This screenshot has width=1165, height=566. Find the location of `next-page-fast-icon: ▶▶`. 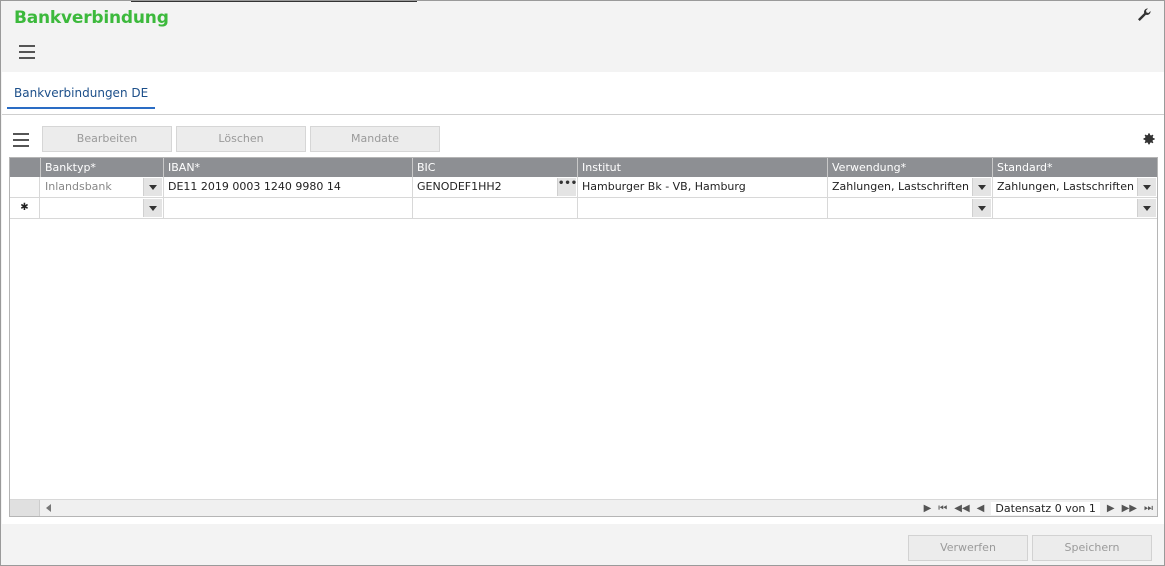

next-page-fast-icon: ▶▶ is located at coordinates (1129, 508).